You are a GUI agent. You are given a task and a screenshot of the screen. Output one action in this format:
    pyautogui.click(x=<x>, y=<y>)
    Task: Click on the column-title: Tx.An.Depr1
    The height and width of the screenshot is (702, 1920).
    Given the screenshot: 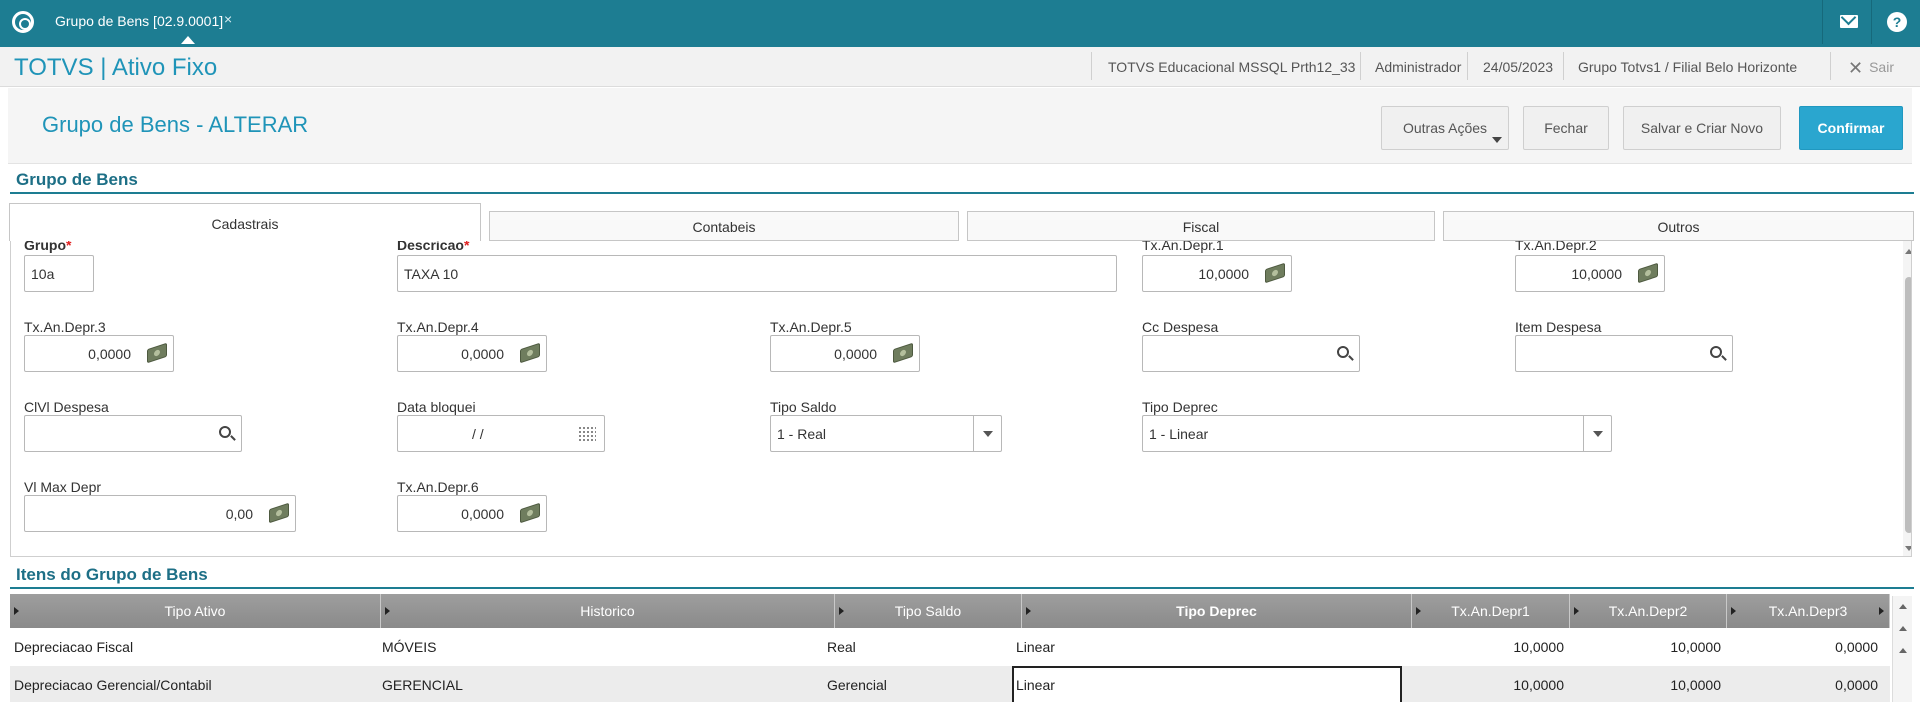 What is the action you would take?
    pyautogui.click(x=1490, y=611)
    